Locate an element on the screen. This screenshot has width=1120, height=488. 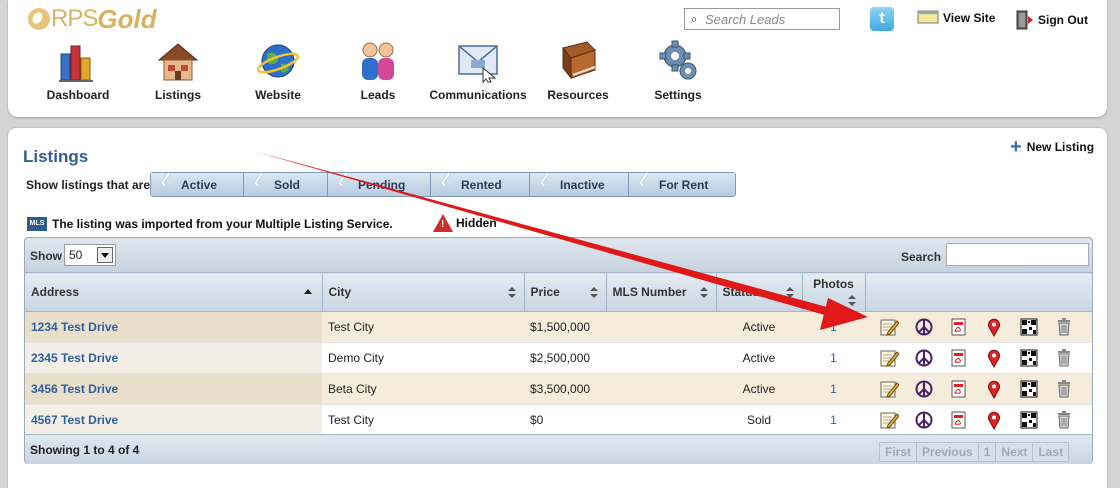
pager-next: Next is located at coordinates (1015, 452).